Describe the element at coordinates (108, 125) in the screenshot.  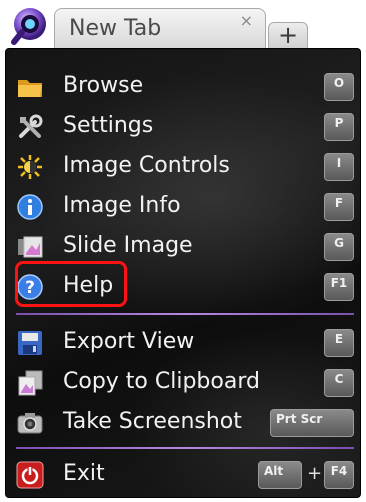
I see `menu-item-label: Settings` at that location.